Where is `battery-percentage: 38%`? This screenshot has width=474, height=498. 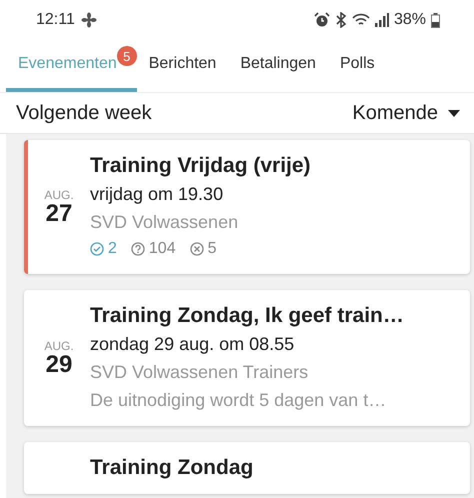 battery-percentage: 38% is located at coordinates (410, 20).